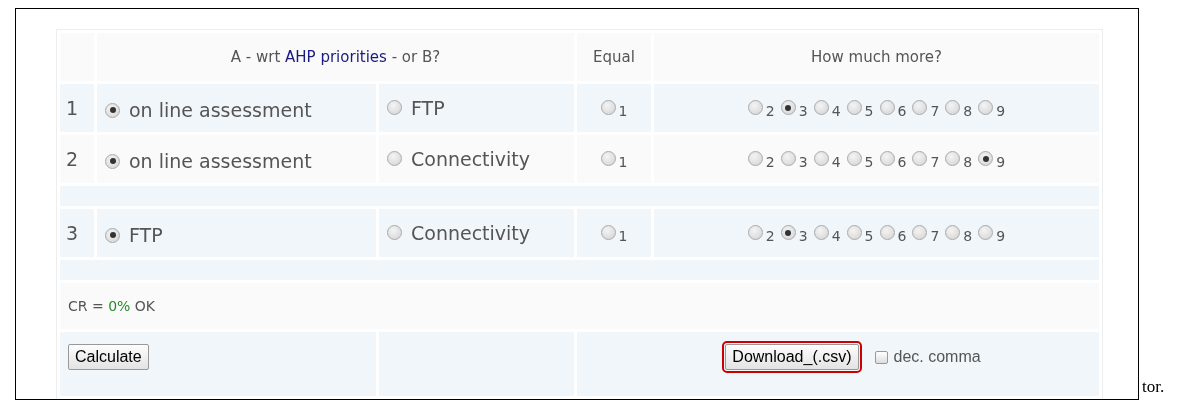  Describe the element at coordinates (108, 357) in the screenshot. I see `calculate-button: Calculate` at that location.